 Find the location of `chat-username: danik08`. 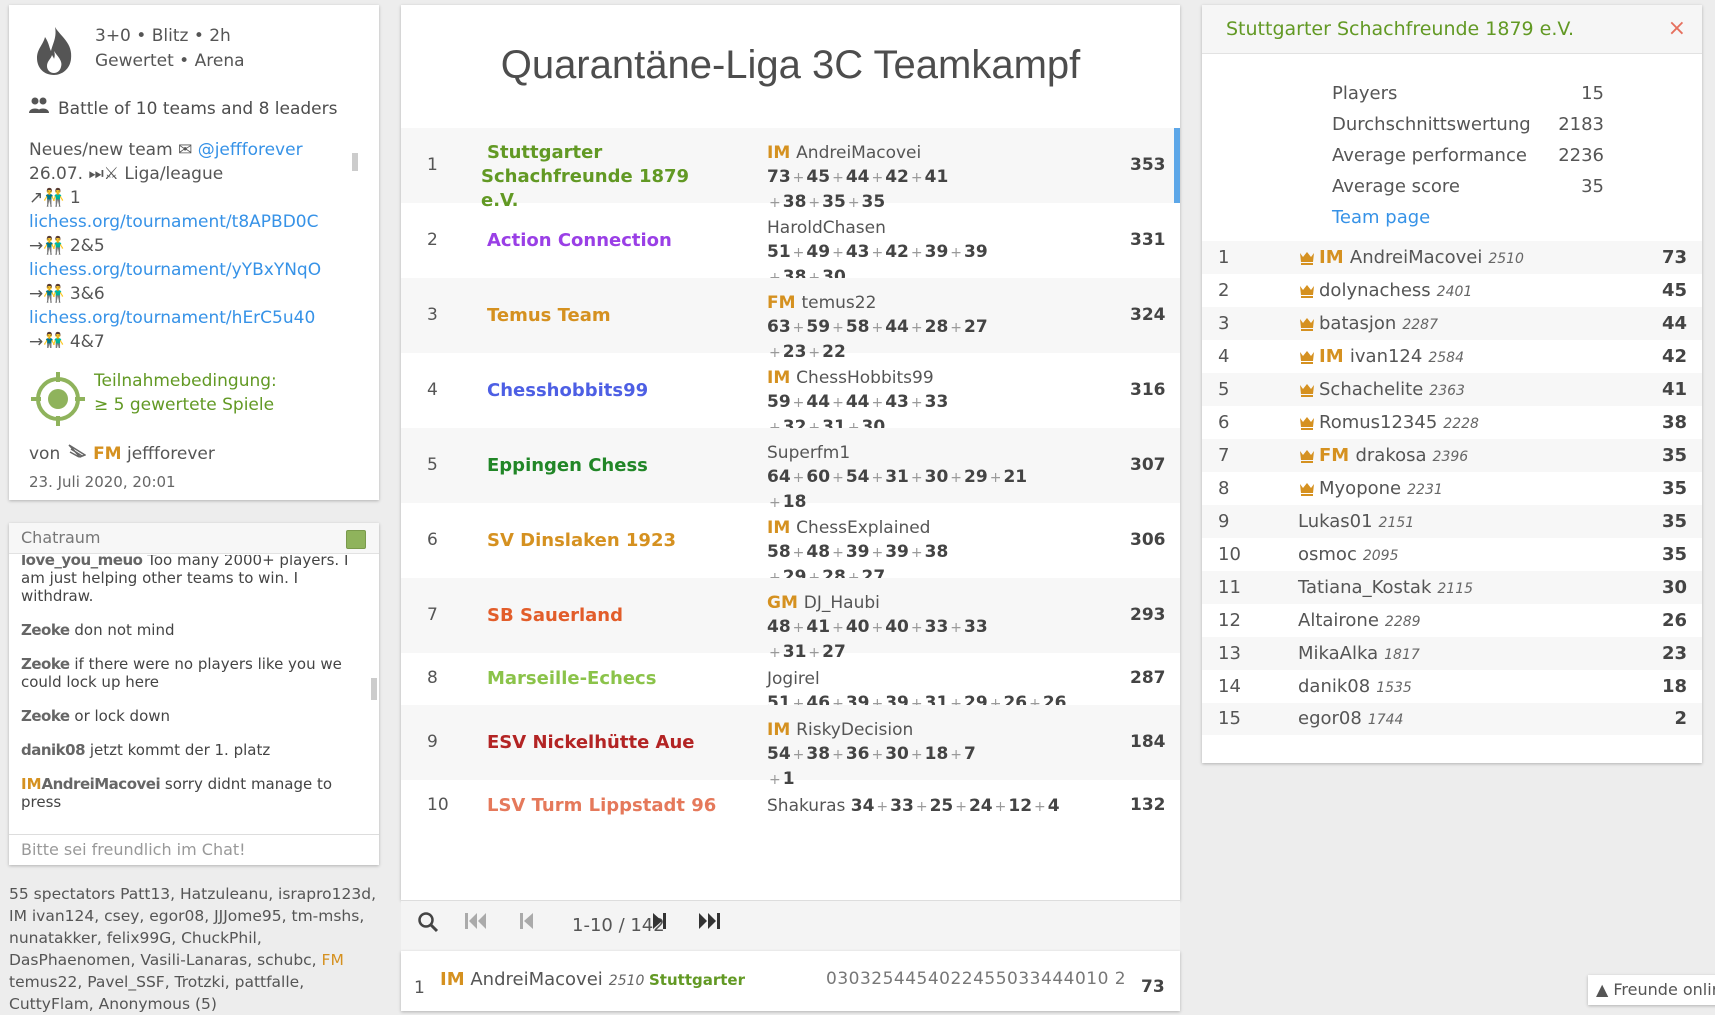

chat-username: danik08 is located at coordinates (53, 750).